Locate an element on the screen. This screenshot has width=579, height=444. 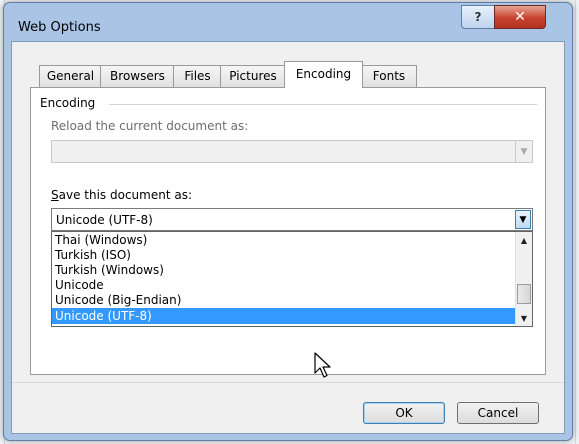
tab-encoding: Encoding is located at coordinates (323, 74).